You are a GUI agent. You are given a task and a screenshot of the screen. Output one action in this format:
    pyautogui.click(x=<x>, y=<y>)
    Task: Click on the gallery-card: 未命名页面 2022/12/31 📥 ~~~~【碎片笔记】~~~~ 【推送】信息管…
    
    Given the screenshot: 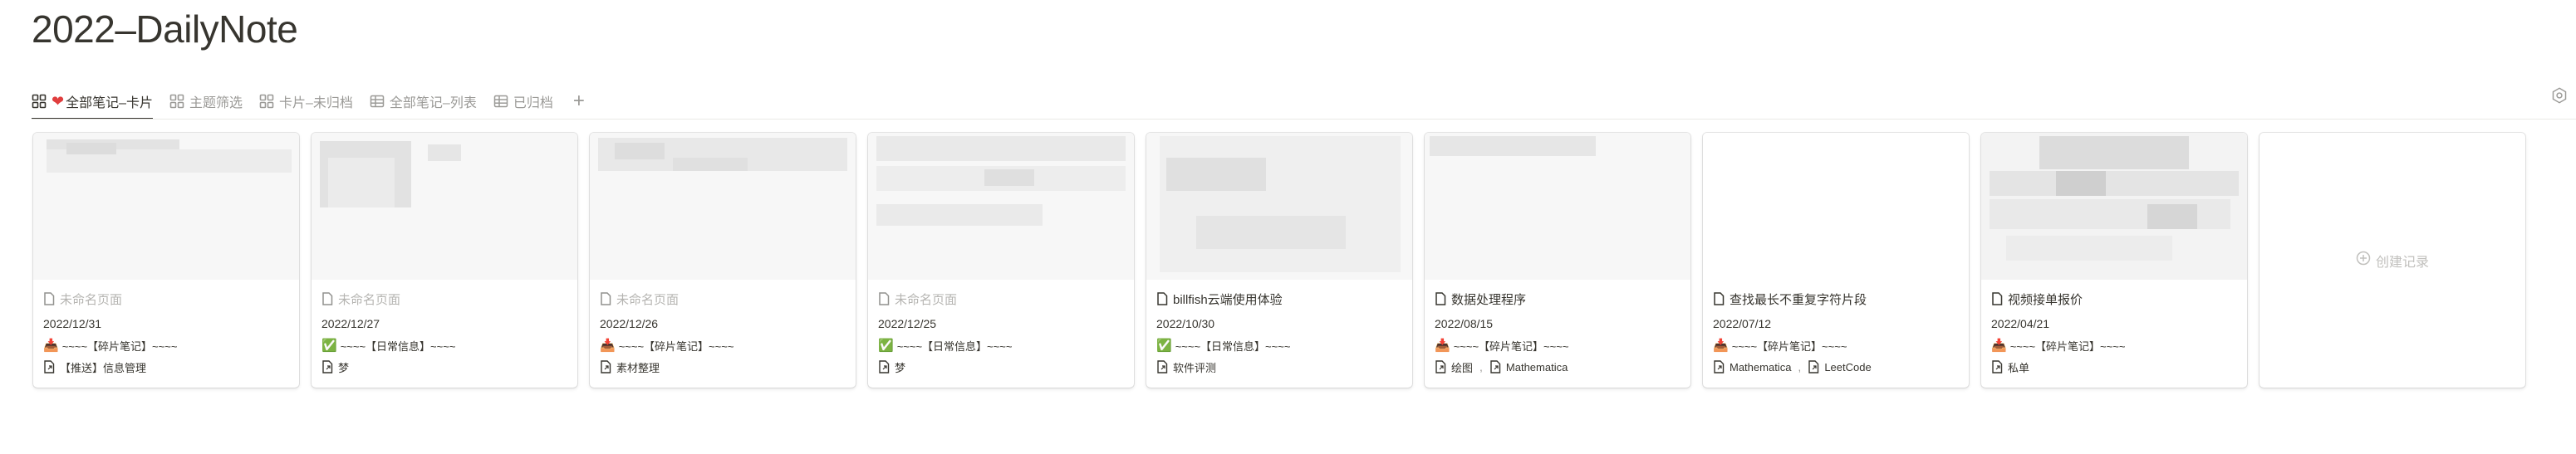 What is the action you would take?
    pyautogui.click(x=166, y=260)
    